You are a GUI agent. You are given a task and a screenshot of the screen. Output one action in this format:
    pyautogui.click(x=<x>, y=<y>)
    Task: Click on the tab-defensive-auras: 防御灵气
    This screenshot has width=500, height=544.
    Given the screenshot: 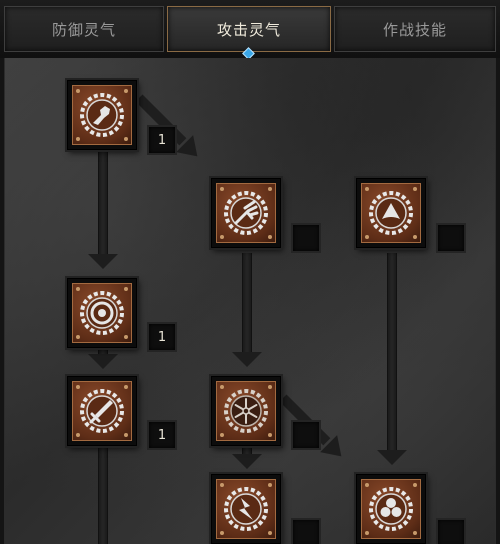 What is the action you would take?
    pyautogui.click(x=84, y=29)
    